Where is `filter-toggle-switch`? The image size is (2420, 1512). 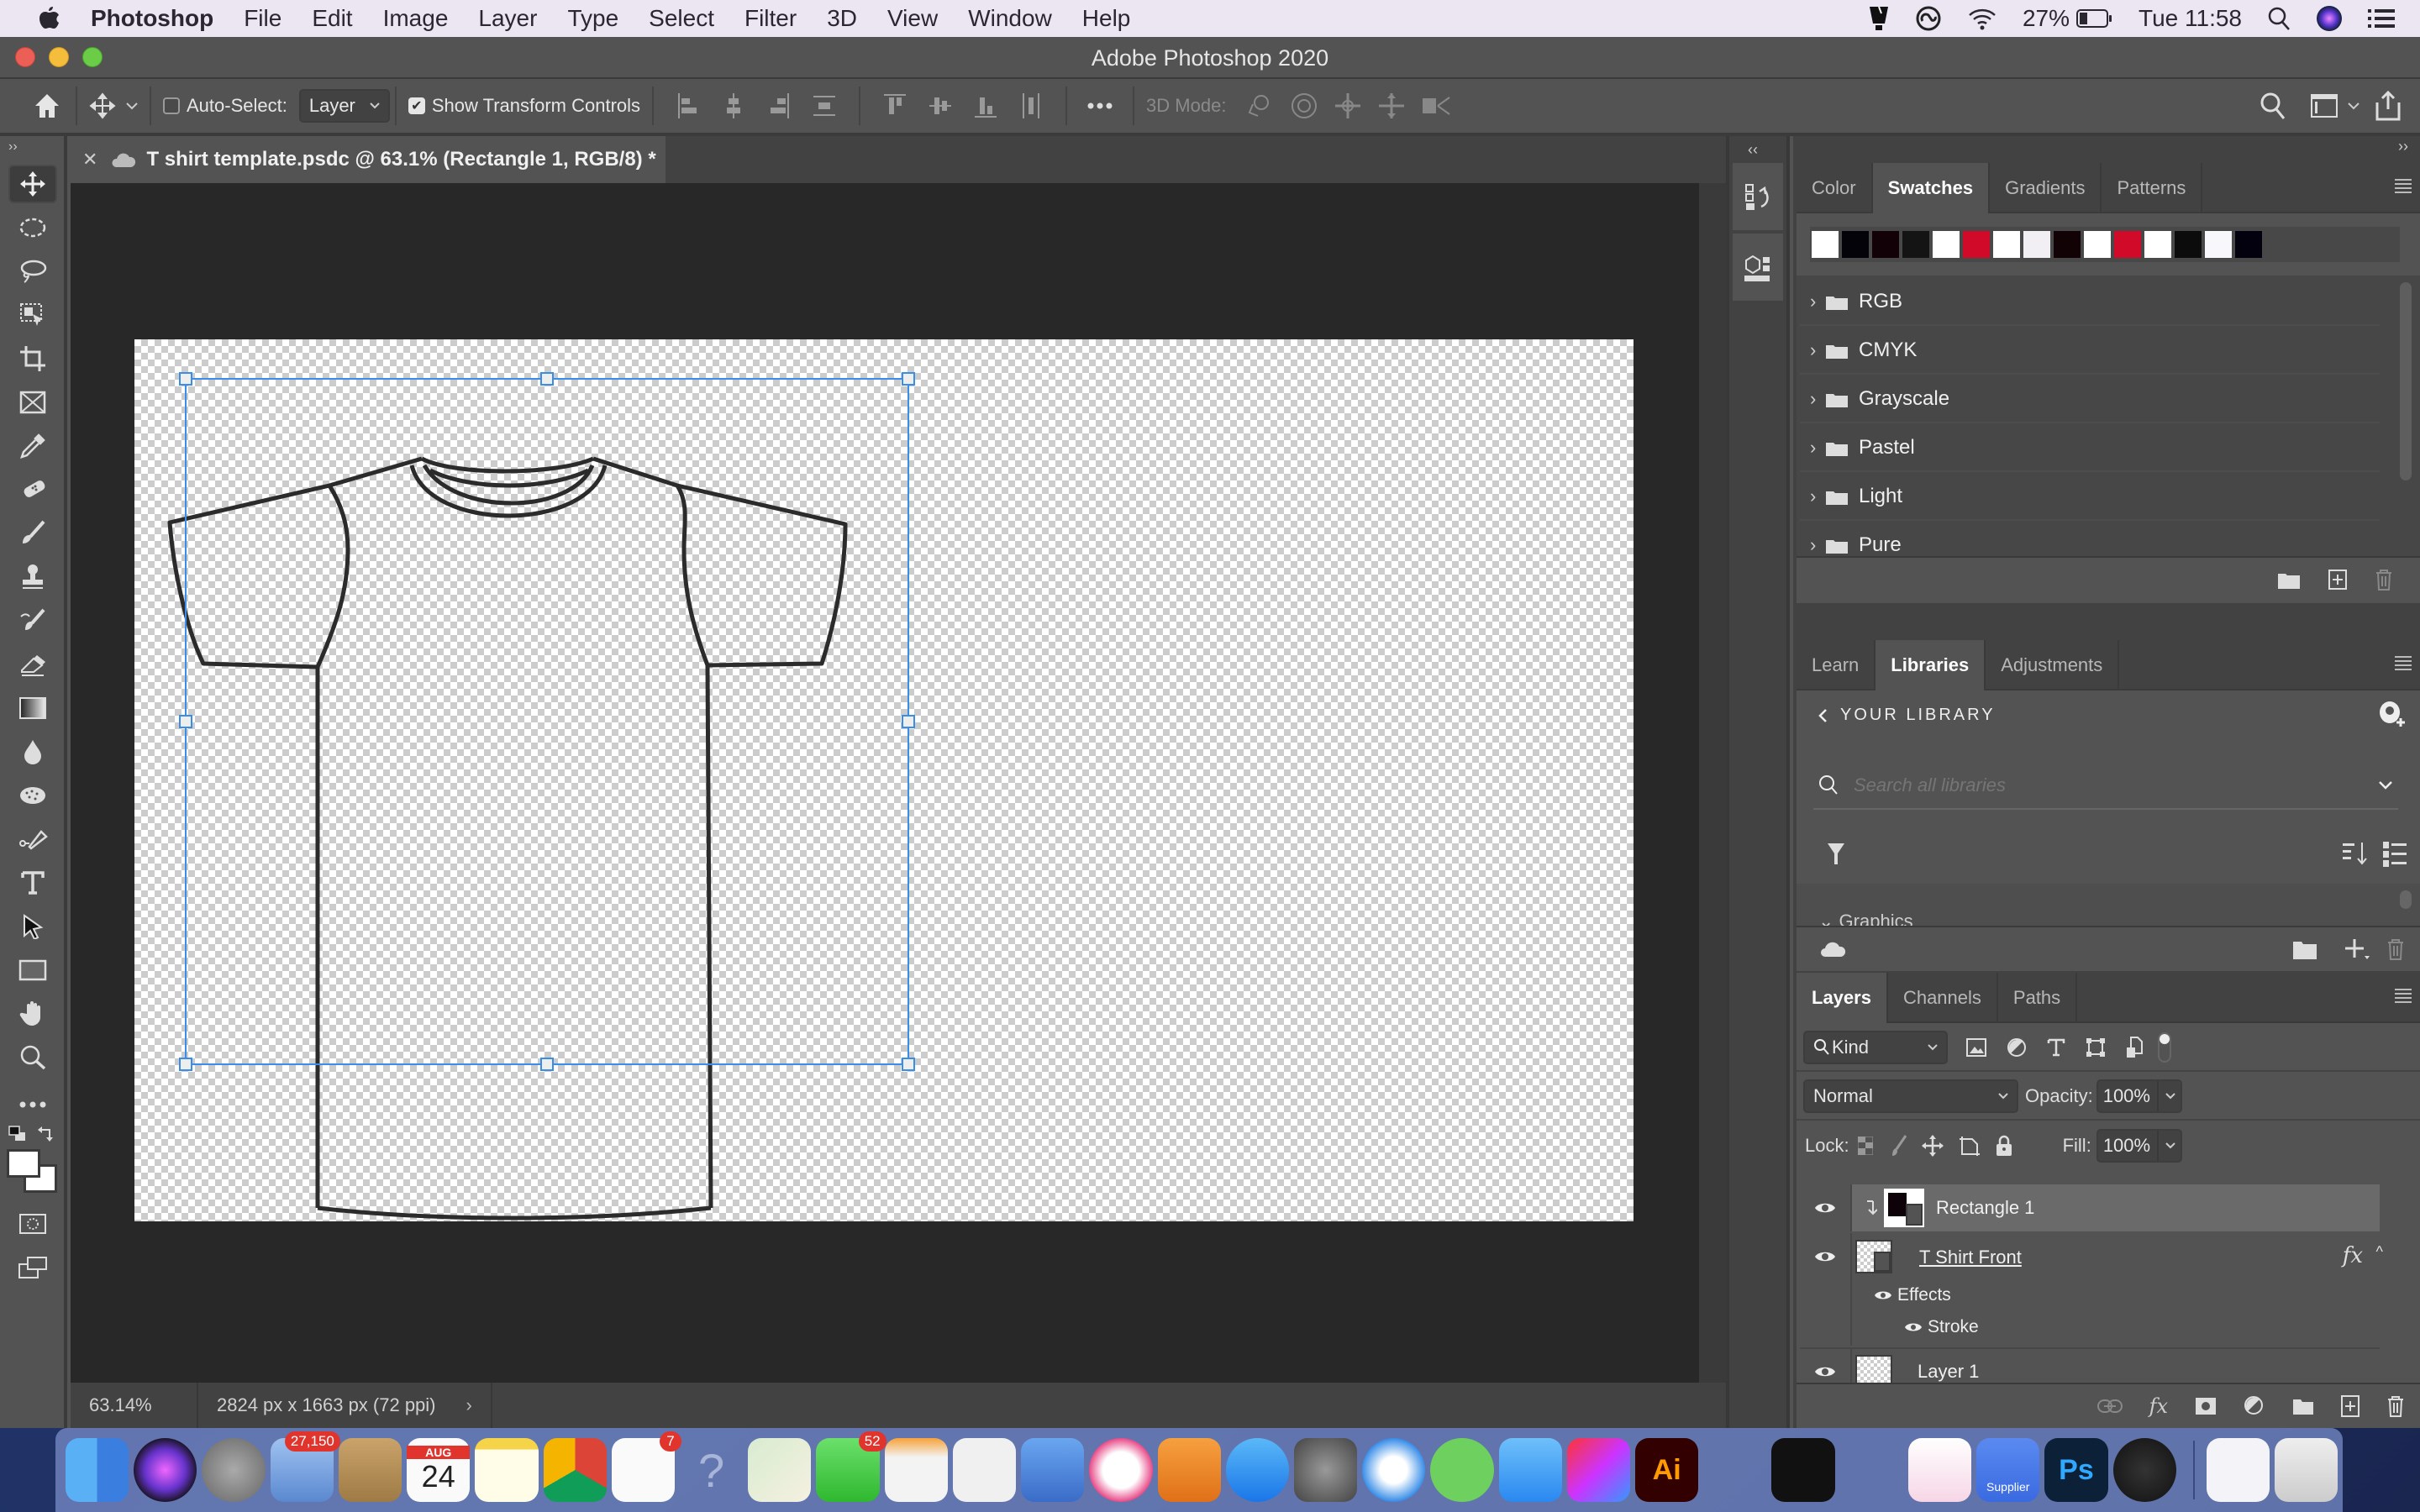
filter-toggle-switch is located at coordinates (2164, 1047).